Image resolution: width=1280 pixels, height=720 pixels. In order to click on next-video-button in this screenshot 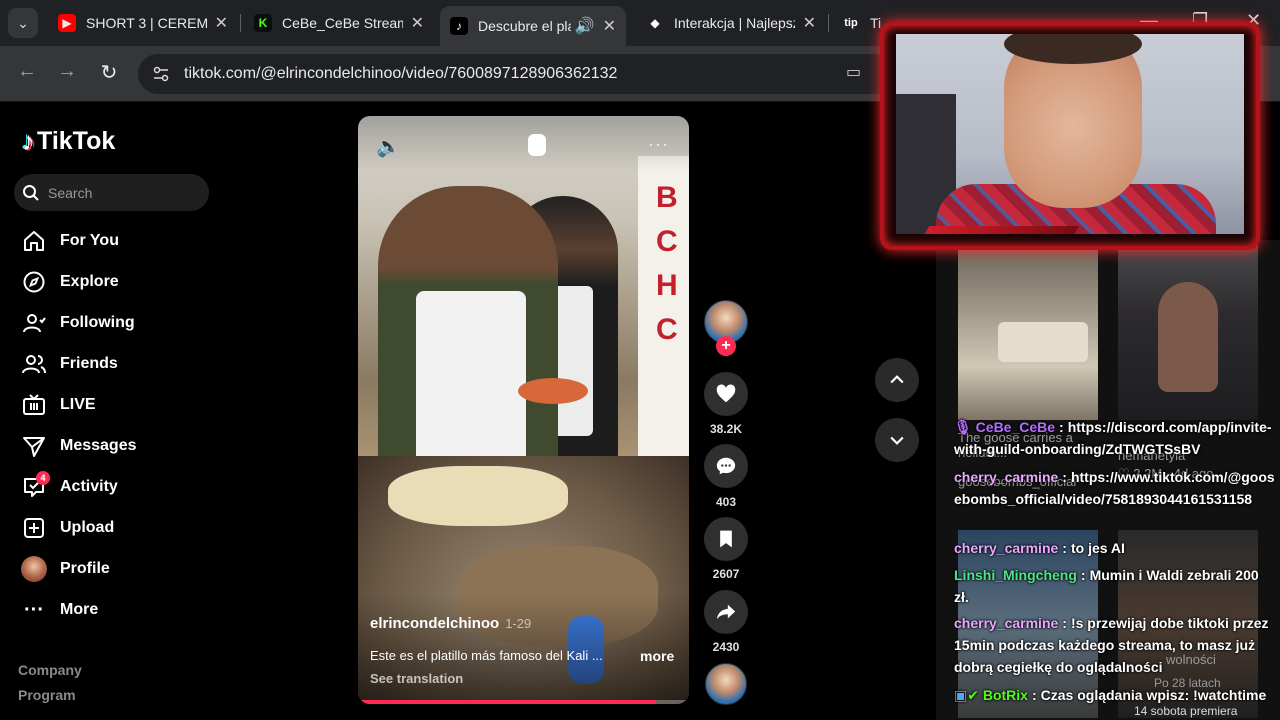, I will do `click(897, 440)`.